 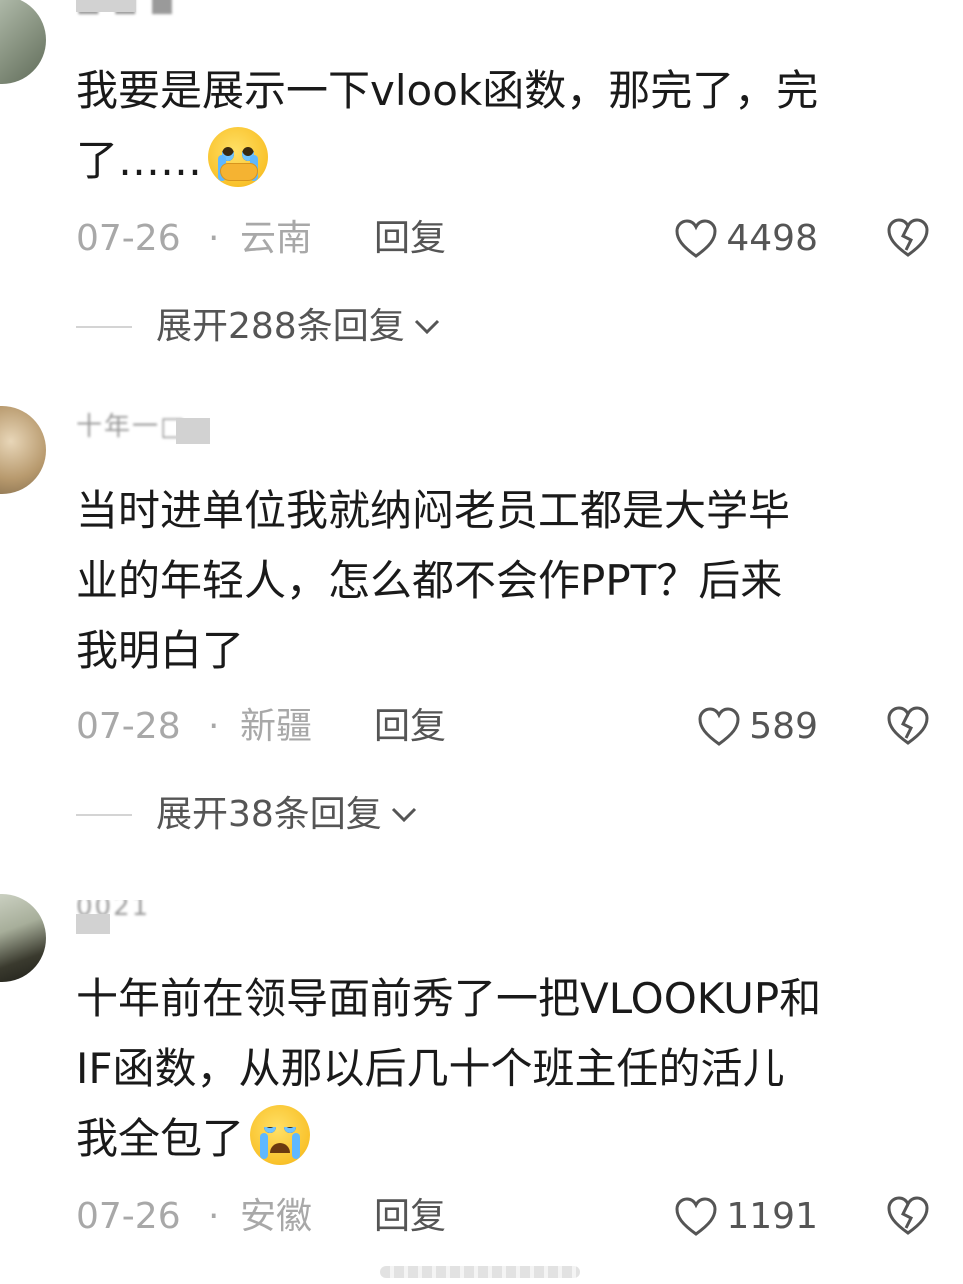 What do you see at coordinates (276, 238) in the screenshot?
I see `comment-region: 云南` at bounding box center [276, 238].